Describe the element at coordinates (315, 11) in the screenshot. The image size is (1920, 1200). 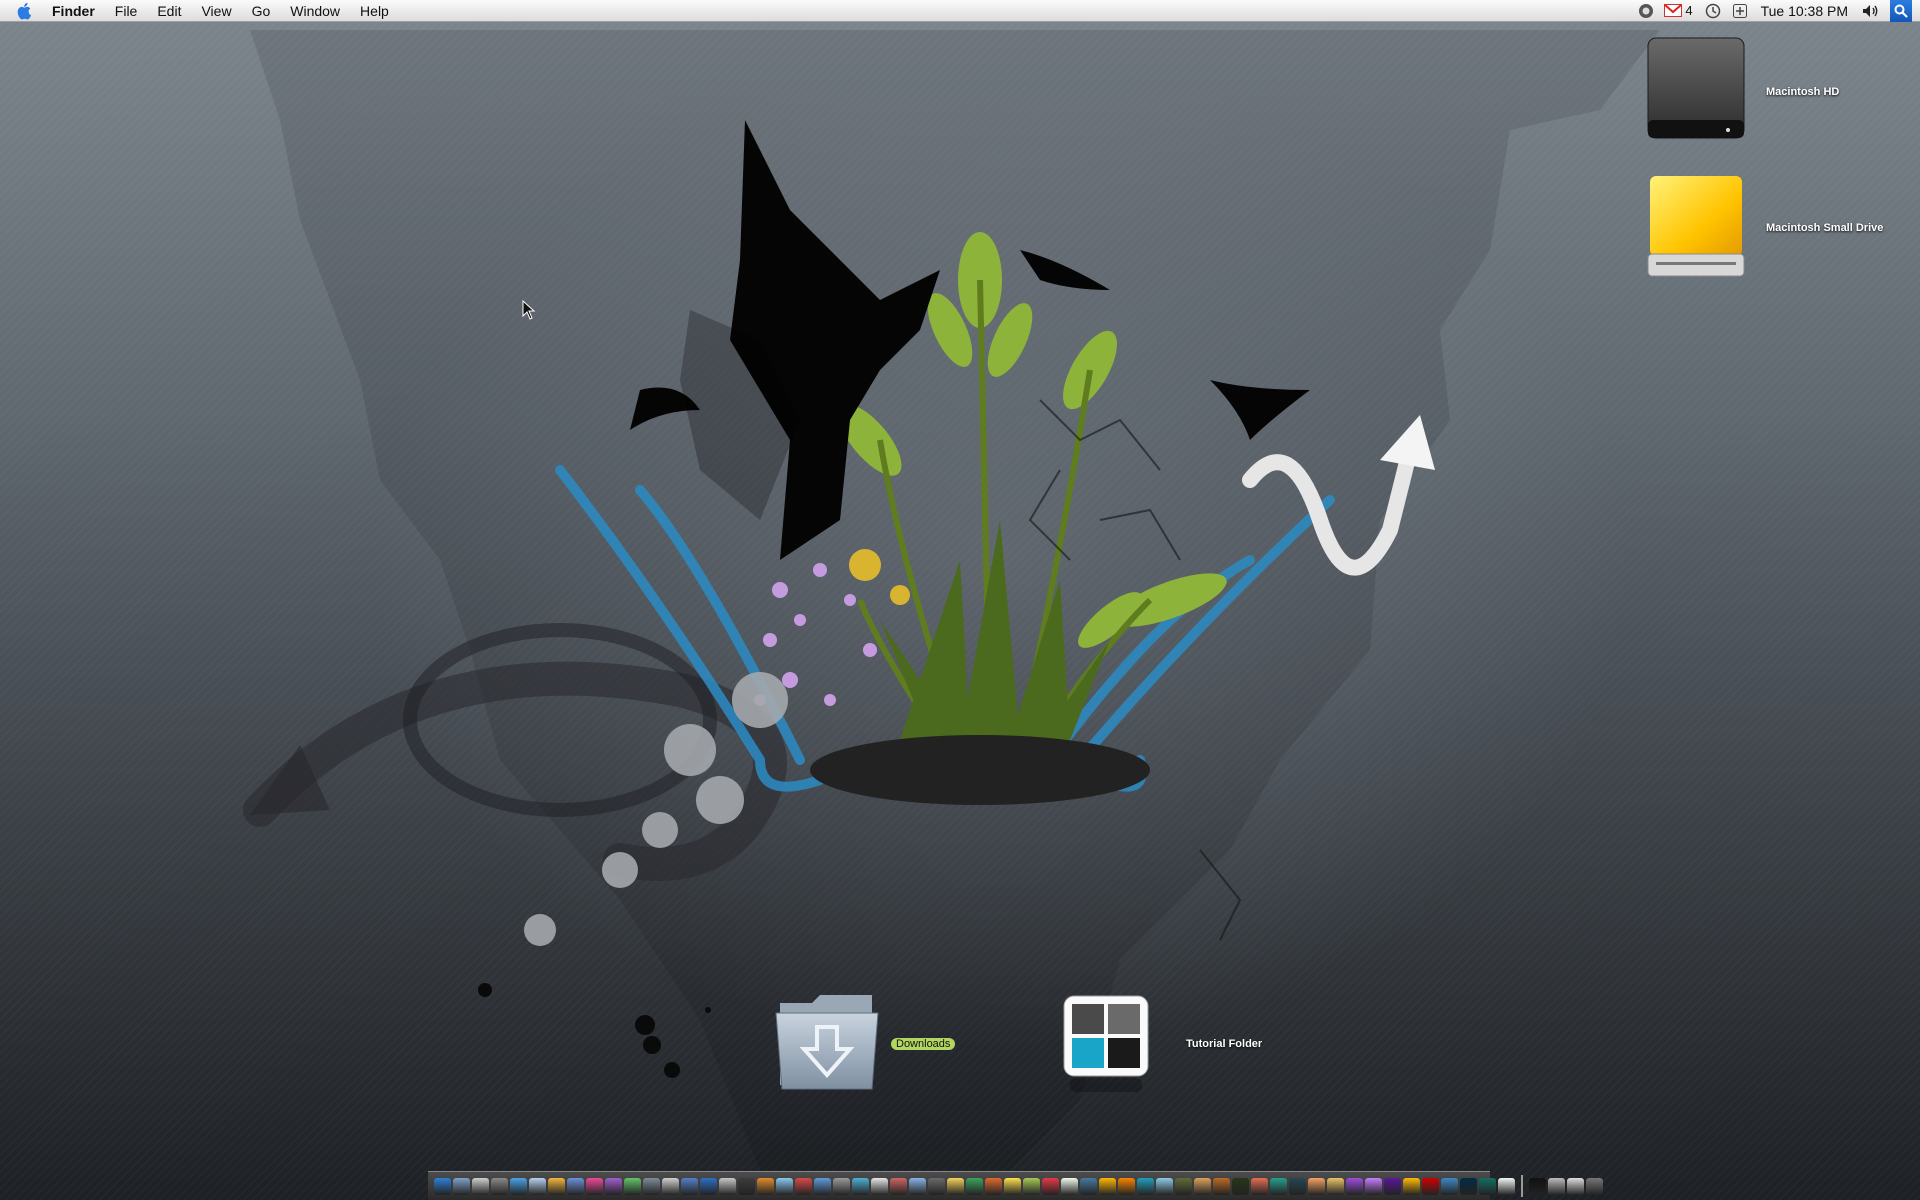
I see `menu-window: Window` at that location.